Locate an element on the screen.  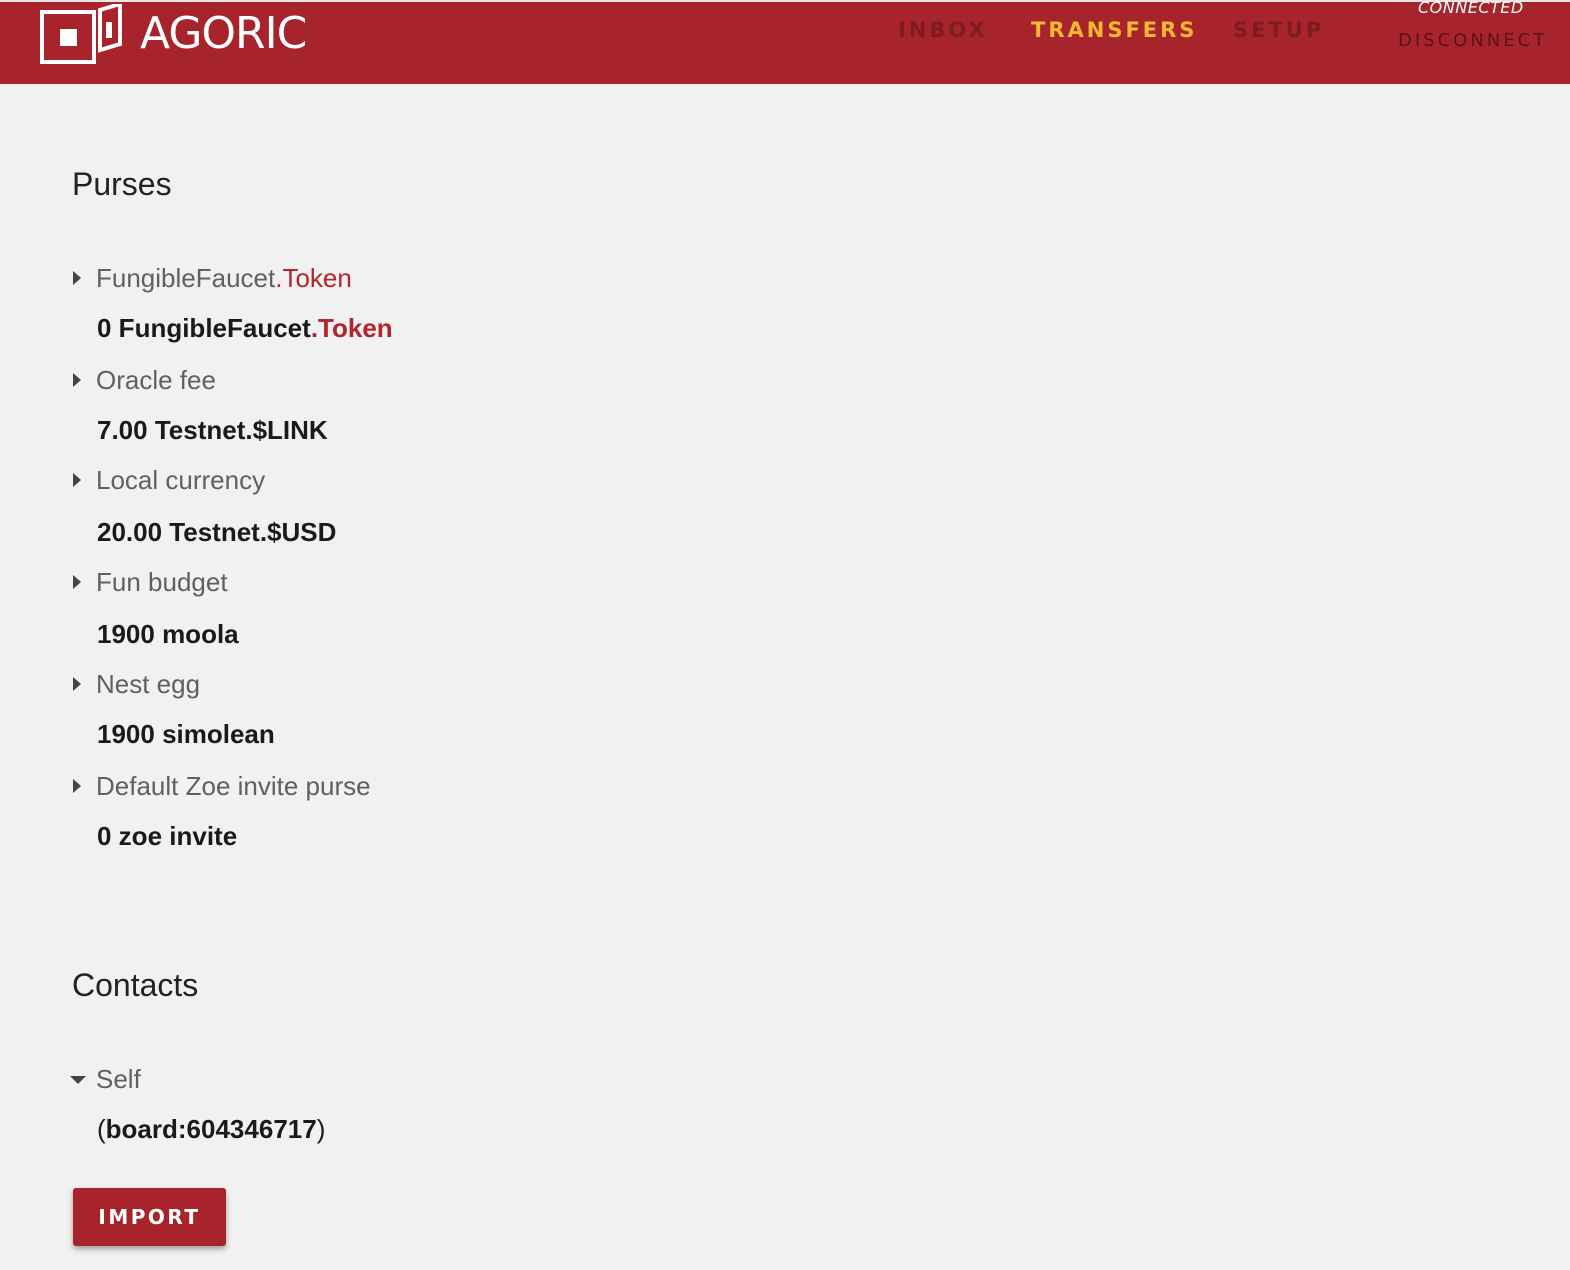
purse-label: Nest egg is located at coordinates (148, 684).